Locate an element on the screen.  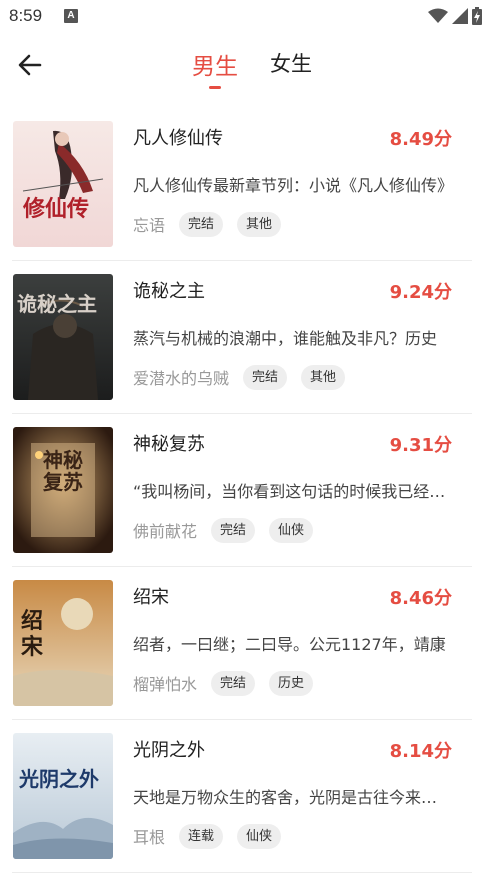
book-meta: 爱潜水的乌贼 完结 其他 is located at coordinates (246, 377).